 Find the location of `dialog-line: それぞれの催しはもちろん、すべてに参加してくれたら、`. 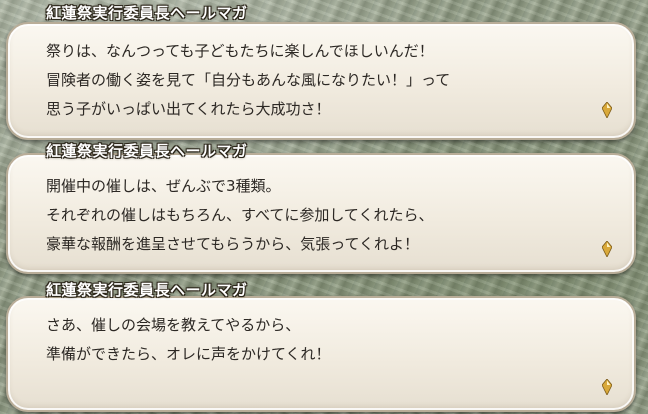

dialog-line: それぞれの催しはもちろん、すべてに参加してくれたら、 is located at coordinates (240, 215).